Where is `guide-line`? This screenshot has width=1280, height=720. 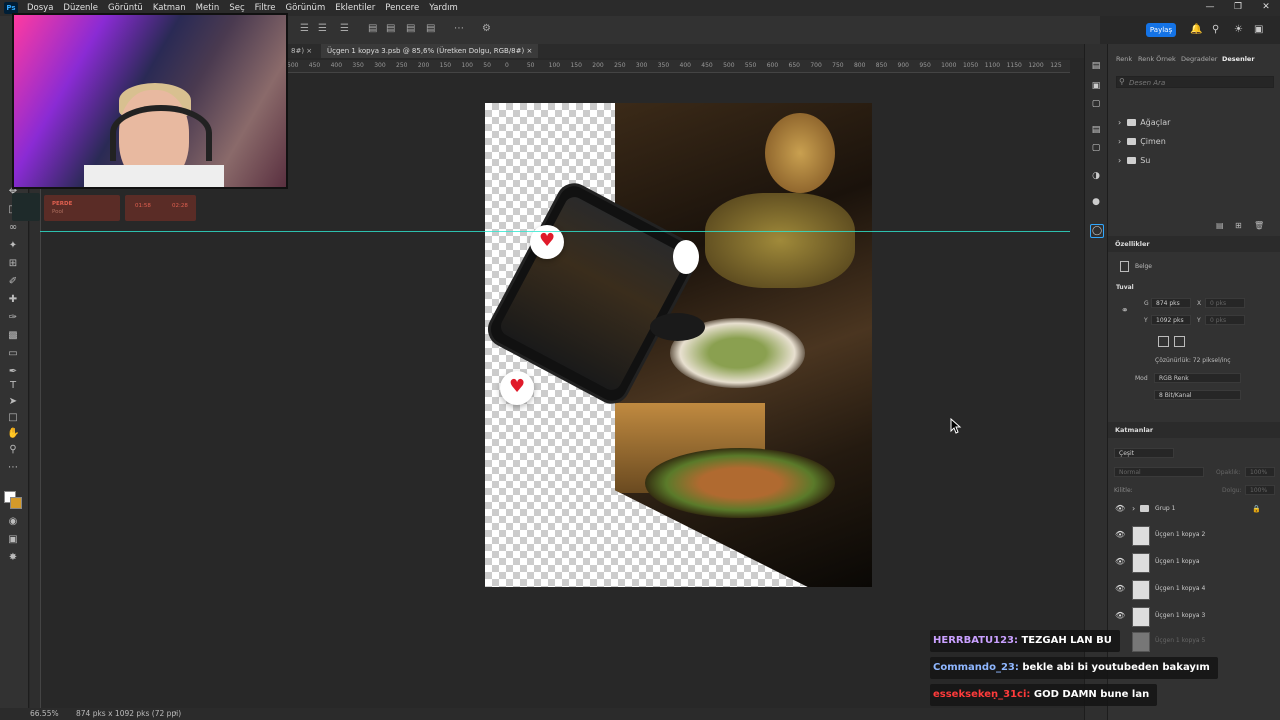
guide-line is located at coordinates (555, 231).